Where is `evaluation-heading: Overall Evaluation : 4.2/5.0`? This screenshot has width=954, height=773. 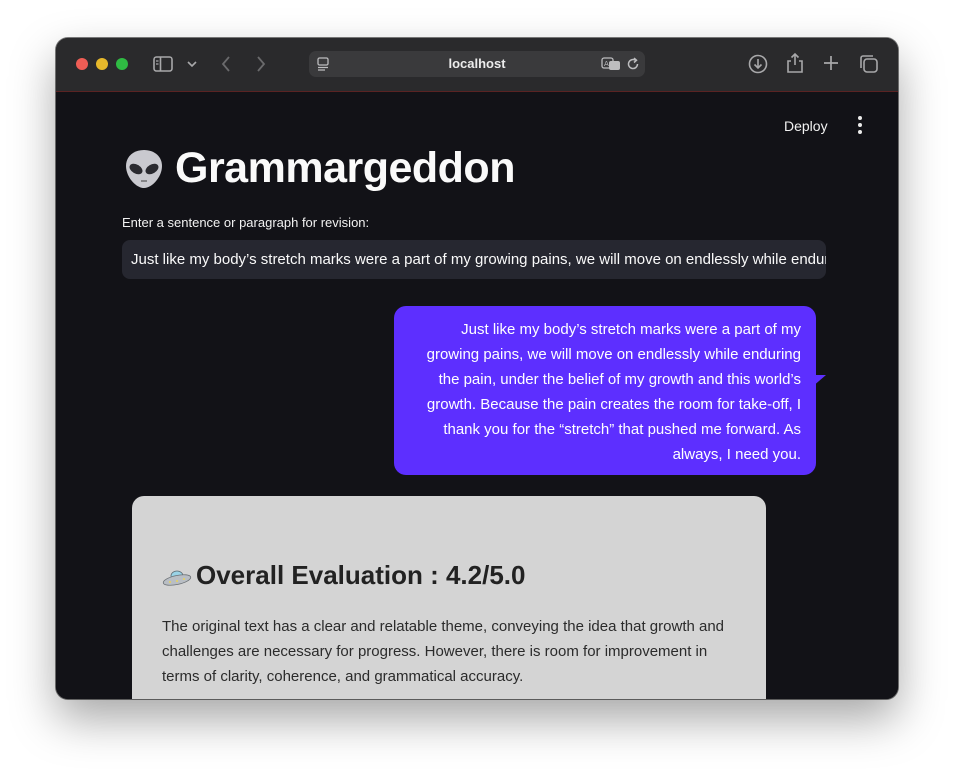 evaluation-heading: Overall Evaluation : 4.2/5.0 is located at coordinates (343, 575).